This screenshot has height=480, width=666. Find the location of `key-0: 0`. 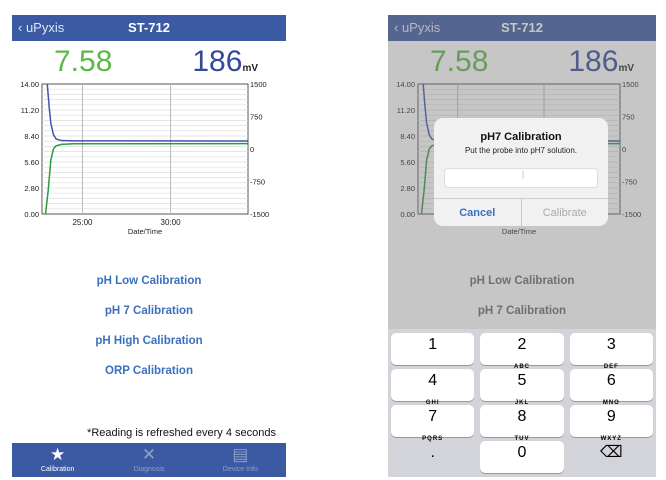

key-0: 0 is located at coordinates (522, 457).